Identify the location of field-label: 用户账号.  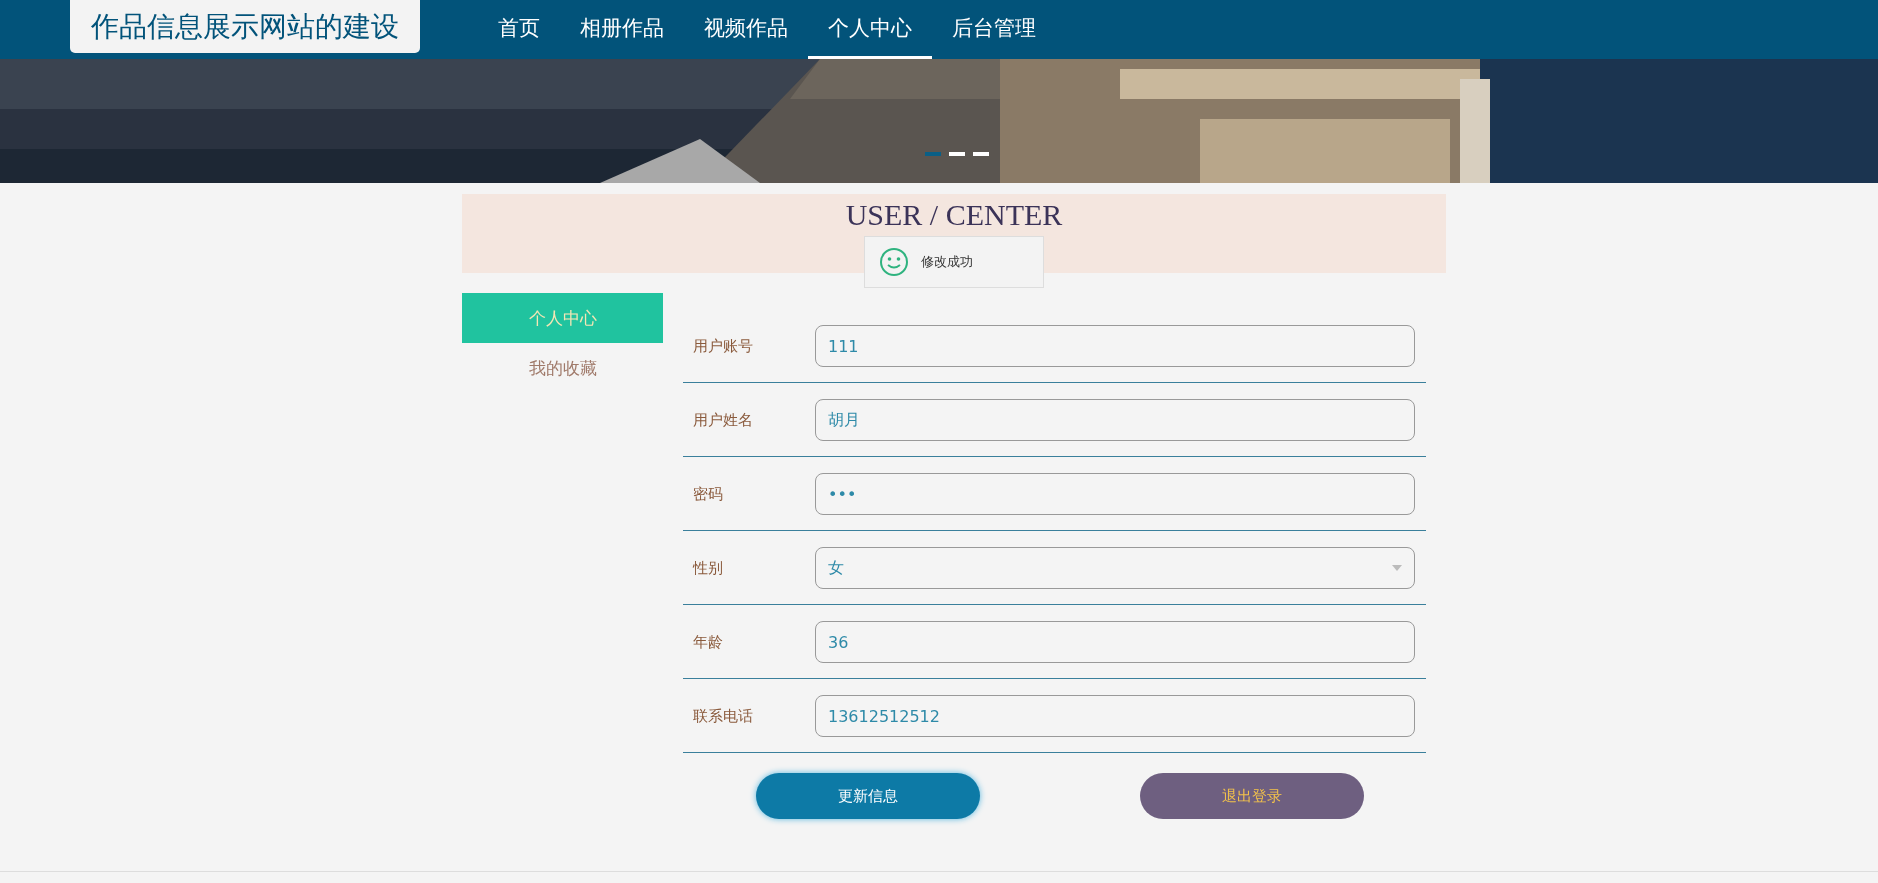
(723, 346).